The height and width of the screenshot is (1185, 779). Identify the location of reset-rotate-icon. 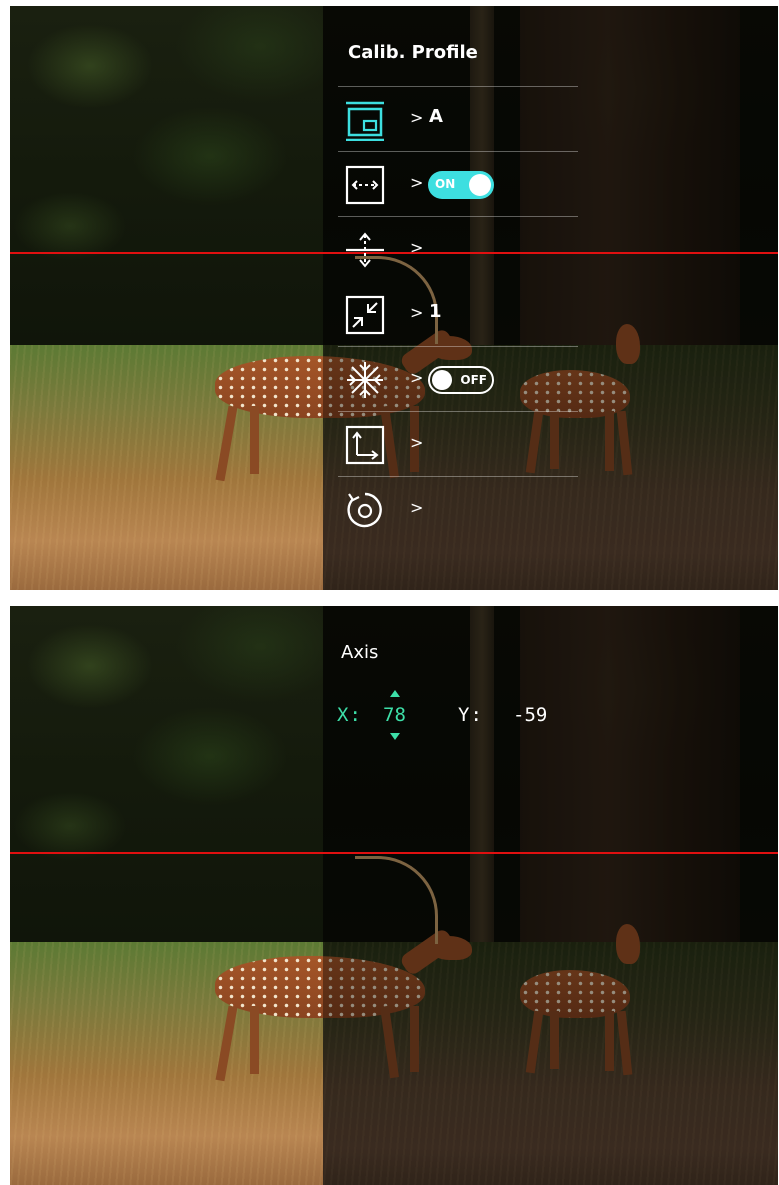
(364, 510).